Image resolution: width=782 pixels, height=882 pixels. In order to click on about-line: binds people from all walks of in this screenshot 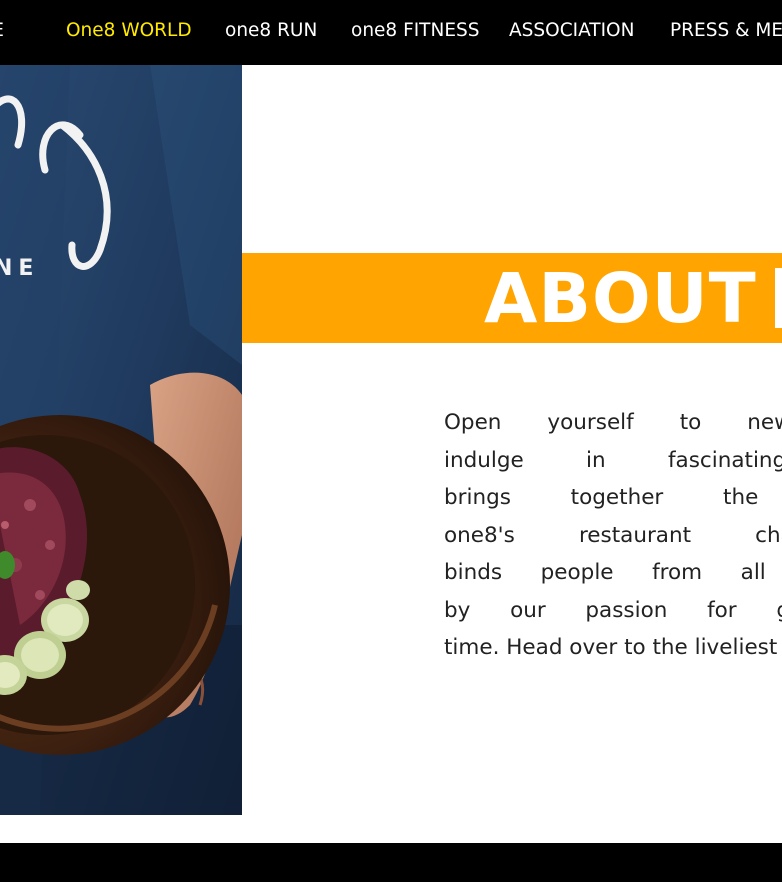, I will do `click(613, 572)`.